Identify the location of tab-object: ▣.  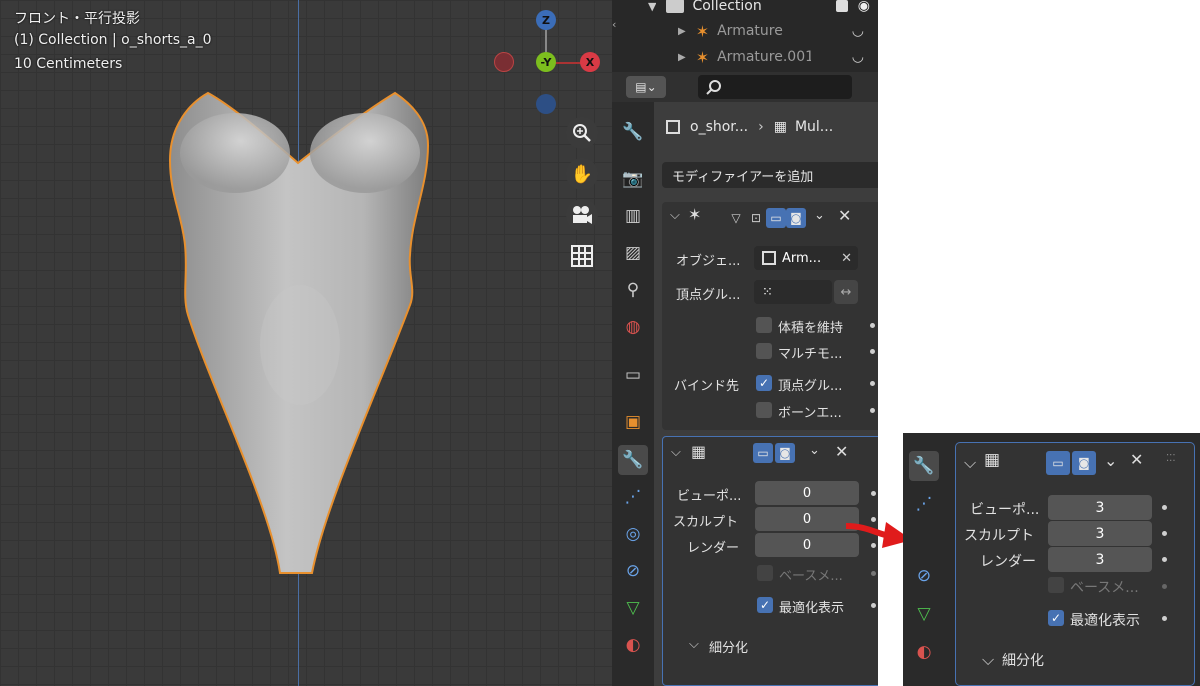
(633, 422).